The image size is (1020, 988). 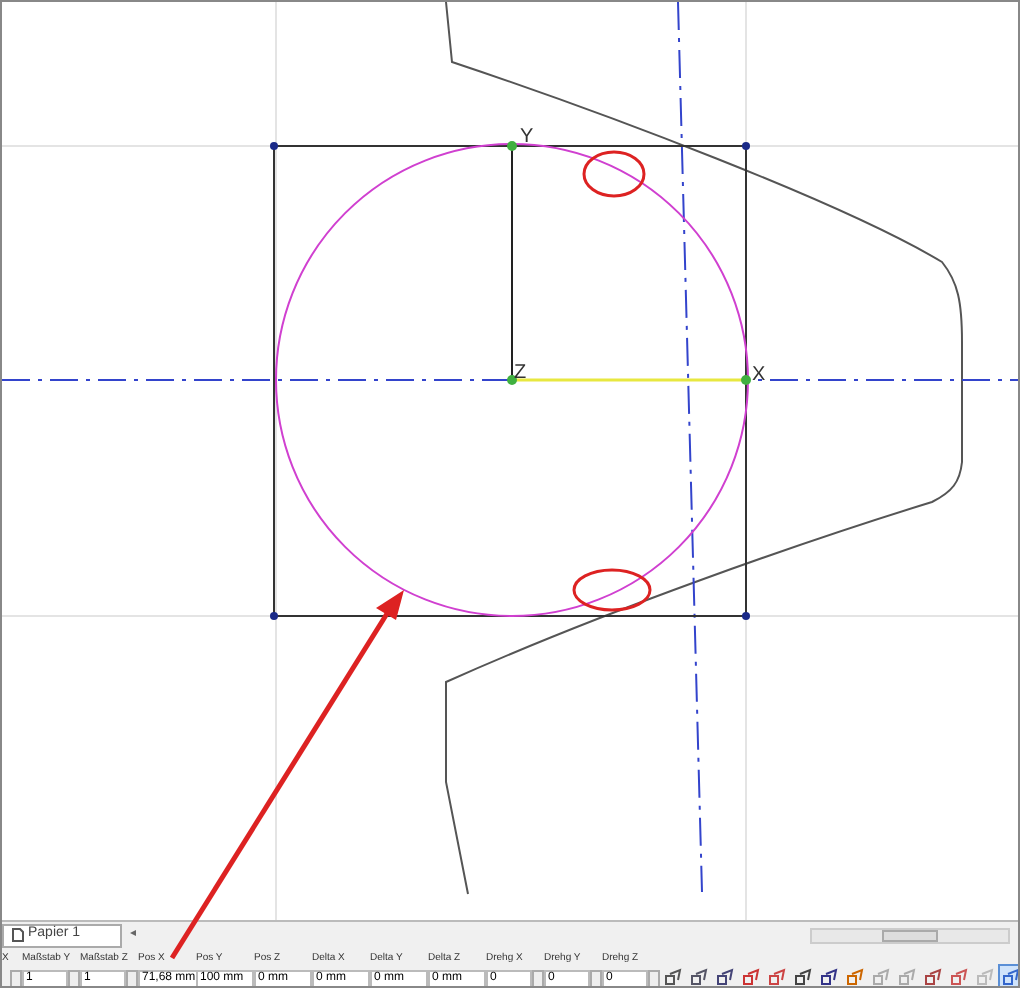 What do you see at coordinates (527, 137) in the screenshot?
I see `axis-label: Y` at bounding box center [527, 137].